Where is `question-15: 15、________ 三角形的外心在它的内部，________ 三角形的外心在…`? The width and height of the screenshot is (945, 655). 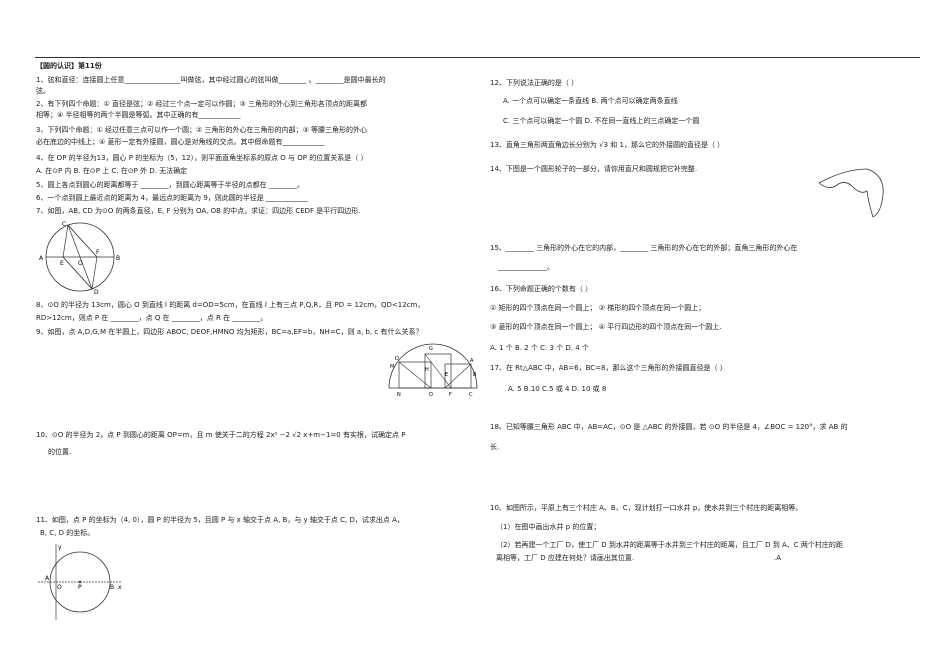
question-15: 15、________ 三角形的外心在它的内部，________ 三角形的外心在… is located at coordinates (644, 248).